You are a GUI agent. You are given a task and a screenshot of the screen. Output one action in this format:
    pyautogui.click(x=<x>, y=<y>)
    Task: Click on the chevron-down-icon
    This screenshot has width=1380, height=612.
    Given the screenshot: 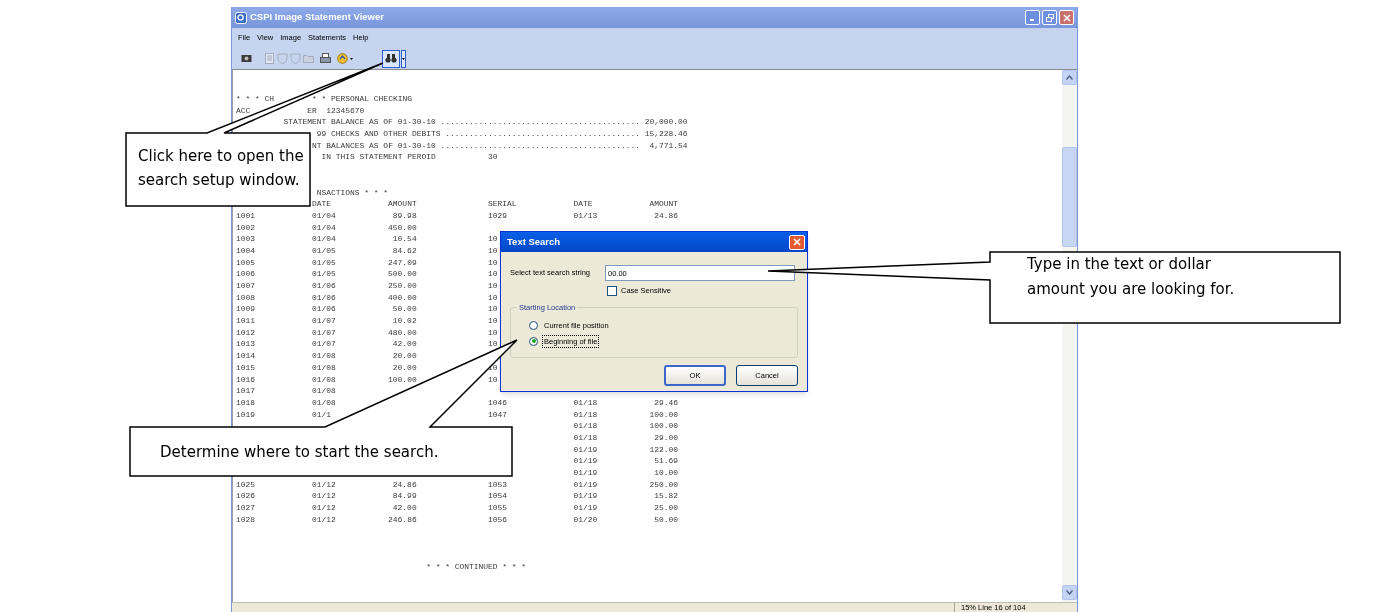 What is the action you would take?
    pyautogui.click(x=1069, y=592)
    